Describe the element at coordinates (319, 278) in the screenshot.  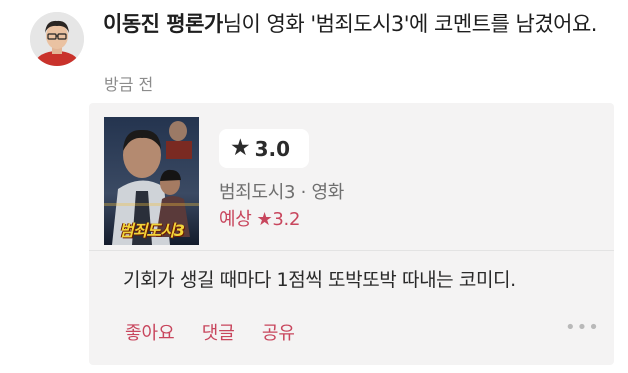
I see `comment-text: 기회가 생길 때마다 1점씩 또박또박 따내는 코미디.` at that location.